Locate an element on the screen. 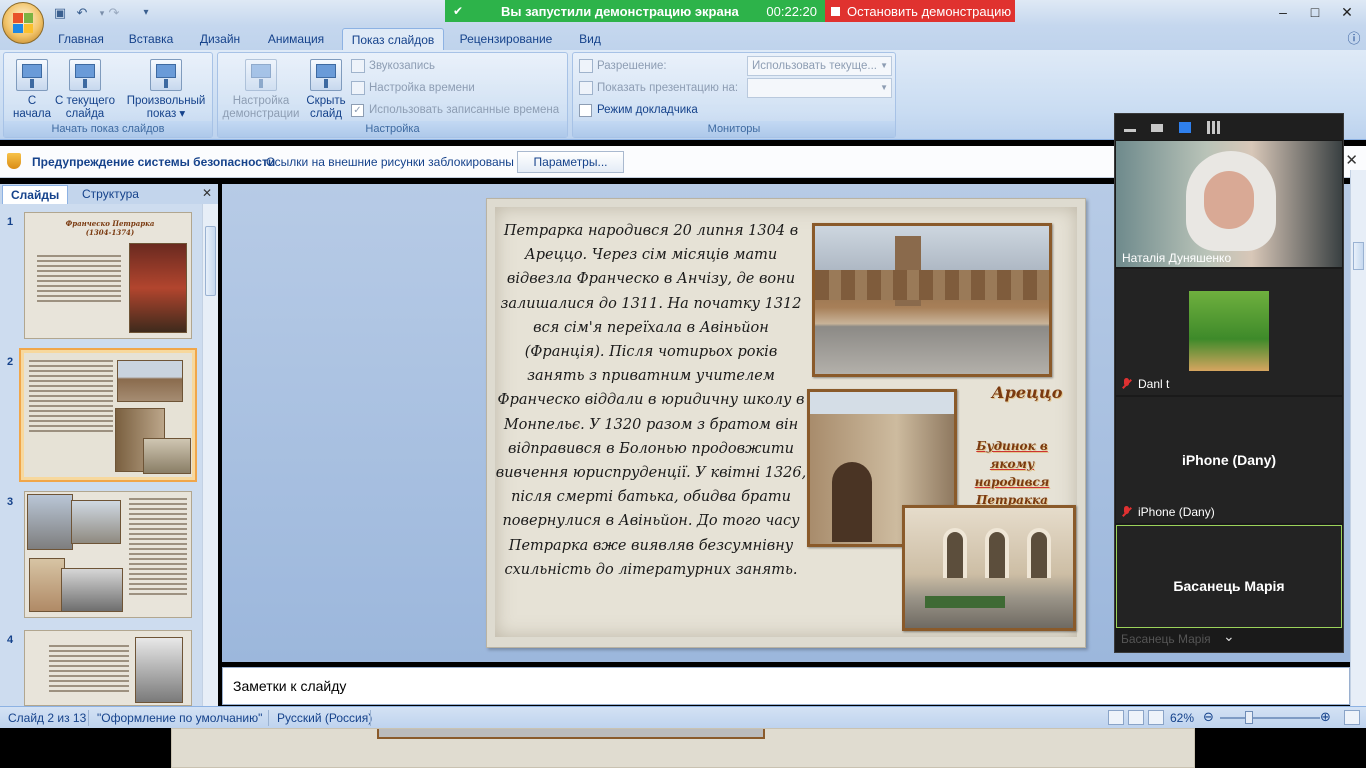 The image size is (1366, 768). share-message: Вы запустили демонстрацию экрана is located at coordinates (620, 11).